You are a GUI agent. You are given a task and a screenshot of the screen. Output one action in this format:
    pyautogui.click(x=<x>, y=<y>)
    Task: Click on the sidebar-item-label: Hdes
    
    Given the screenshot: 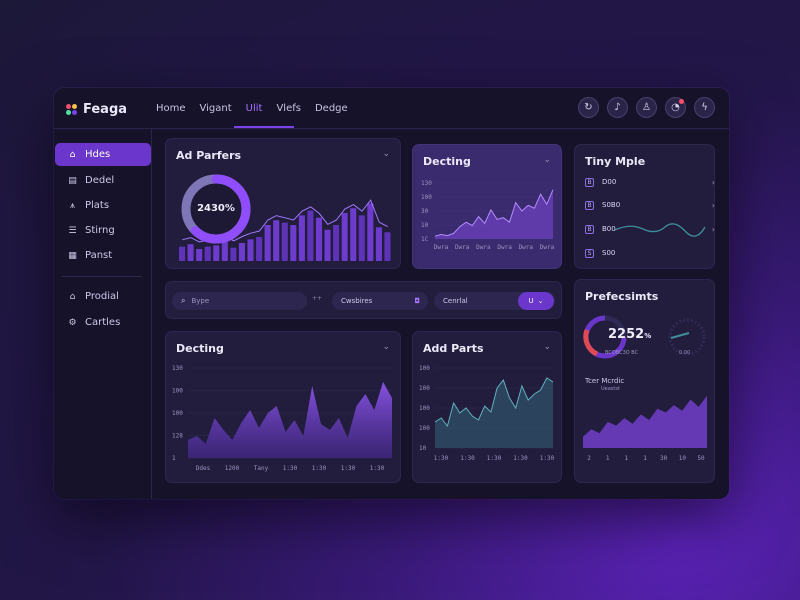 What is the action you would take?
    pyautogui.click(x=98, y=154)
    